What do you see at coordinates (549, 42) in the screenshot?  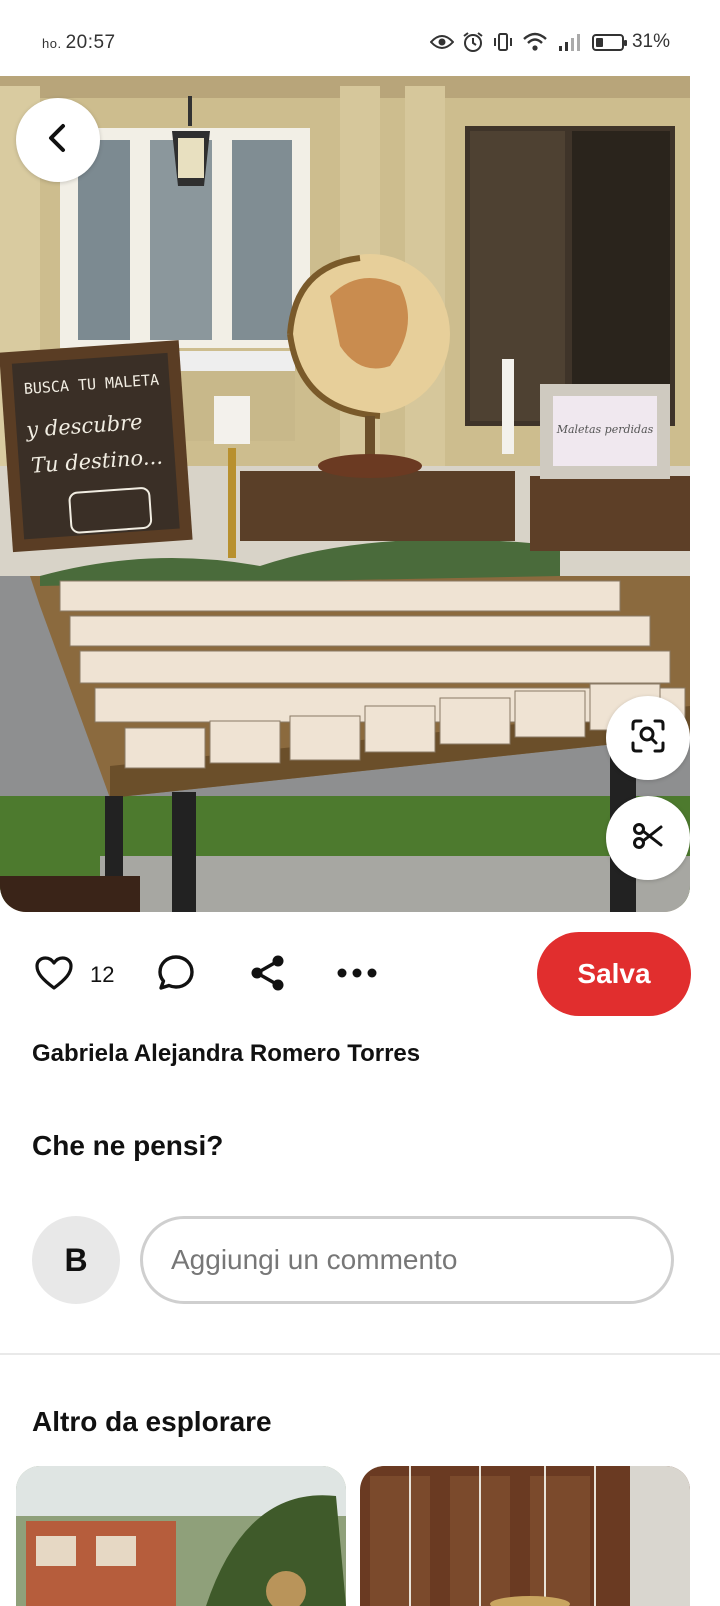 I see `status-icons: 31%` at bounding box center [549, 42].